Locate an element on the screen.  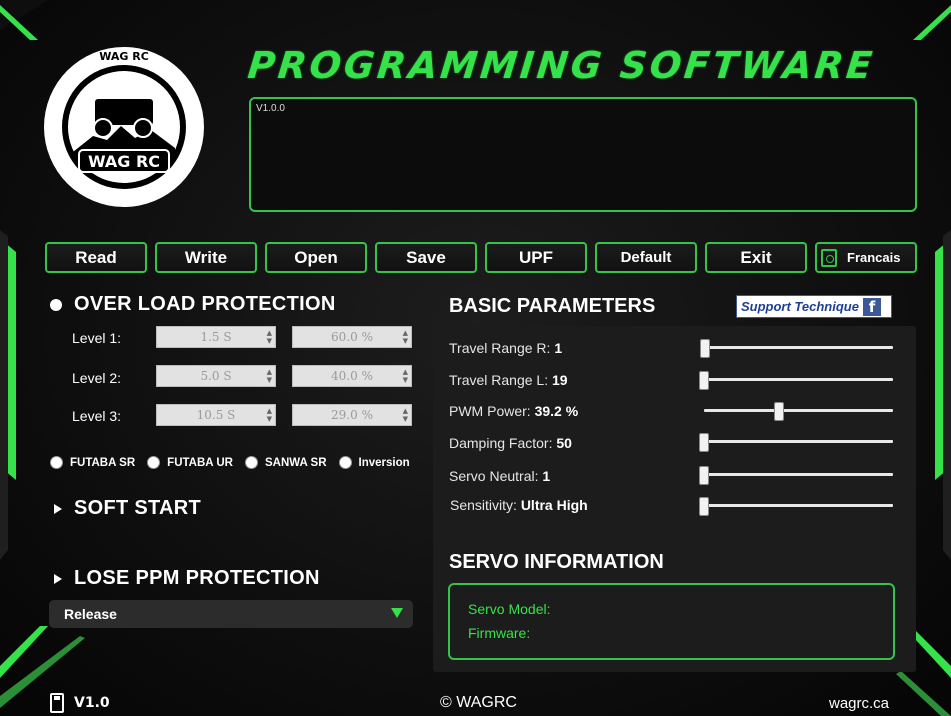
usb-icon is located at coordinates (57, 703).